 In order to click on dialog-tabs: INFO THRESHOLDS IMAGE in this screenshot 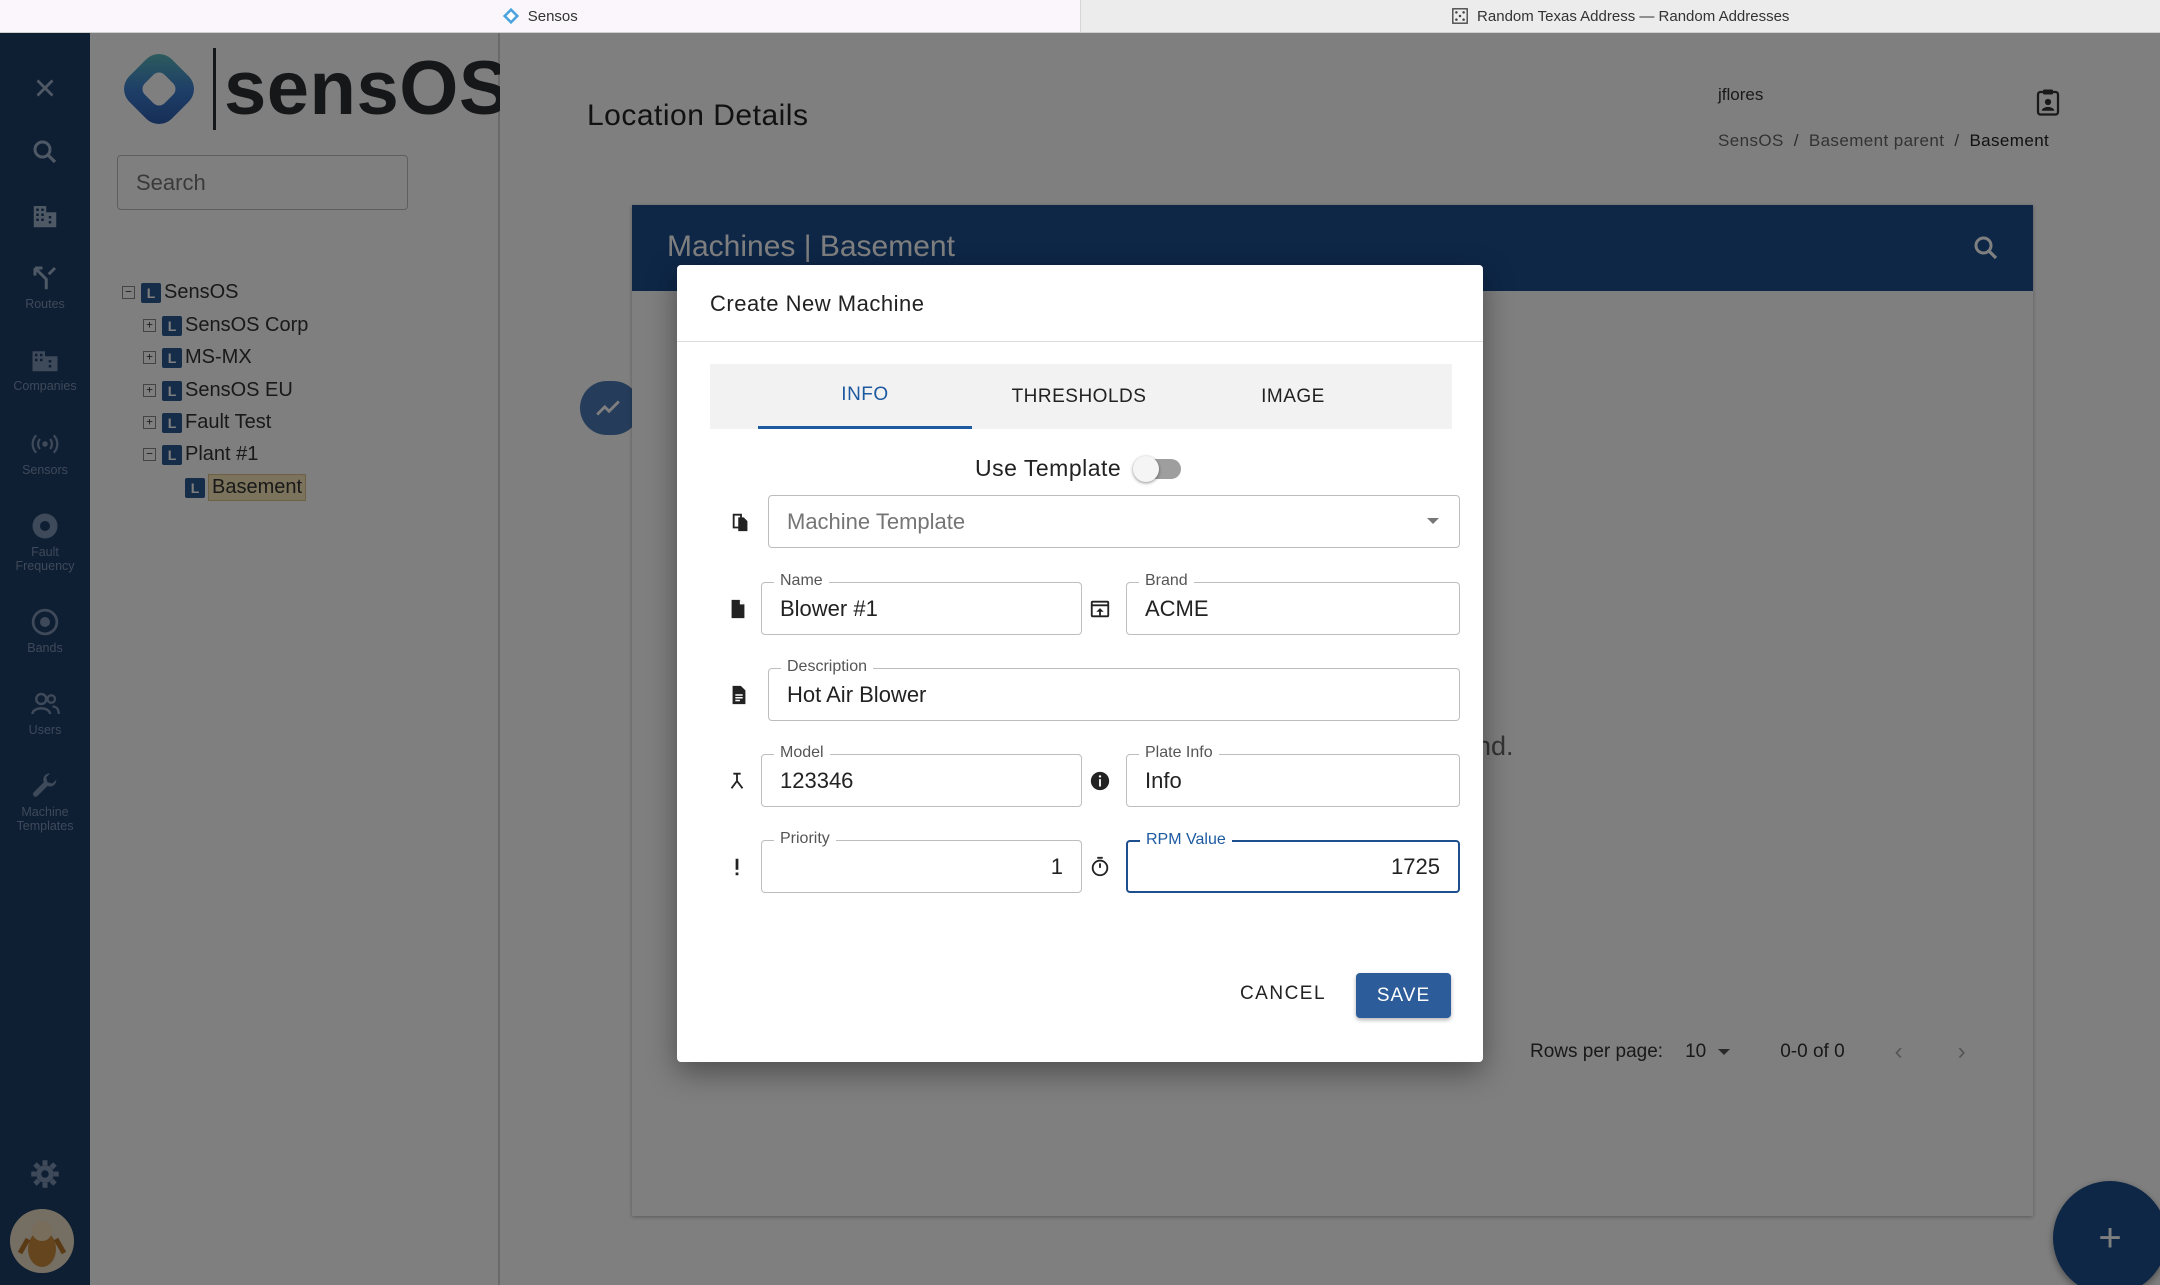, I will do `click(1081, 396)`.